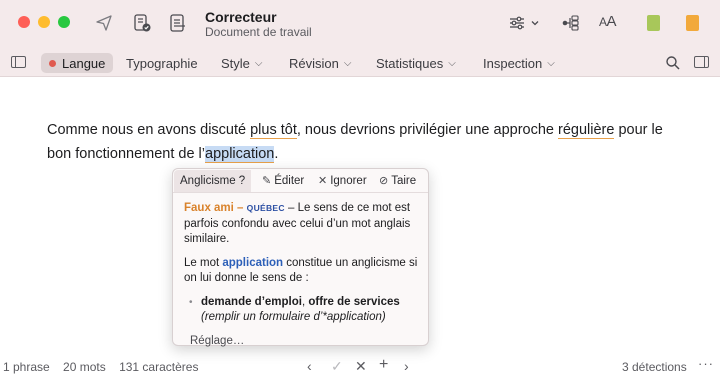 The height and width of the screenshot is (377, 720). I want to click on keyword: application, so click(253, 262).